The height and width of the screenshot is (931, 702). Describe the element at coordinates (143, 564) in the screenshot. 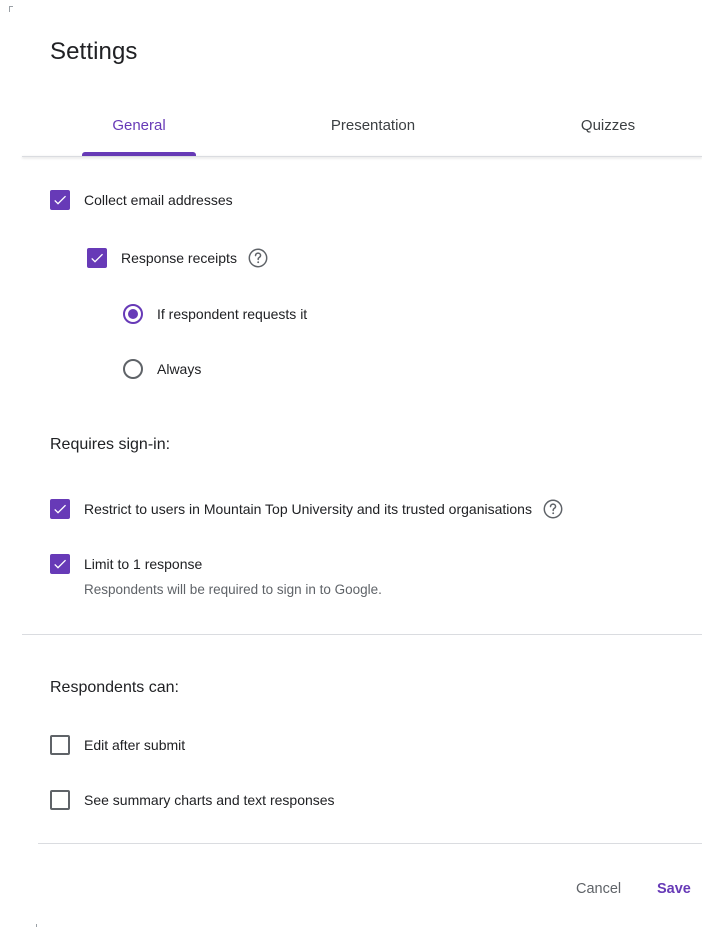

I see `limit-response-label: Limit to 1 response` at that location.